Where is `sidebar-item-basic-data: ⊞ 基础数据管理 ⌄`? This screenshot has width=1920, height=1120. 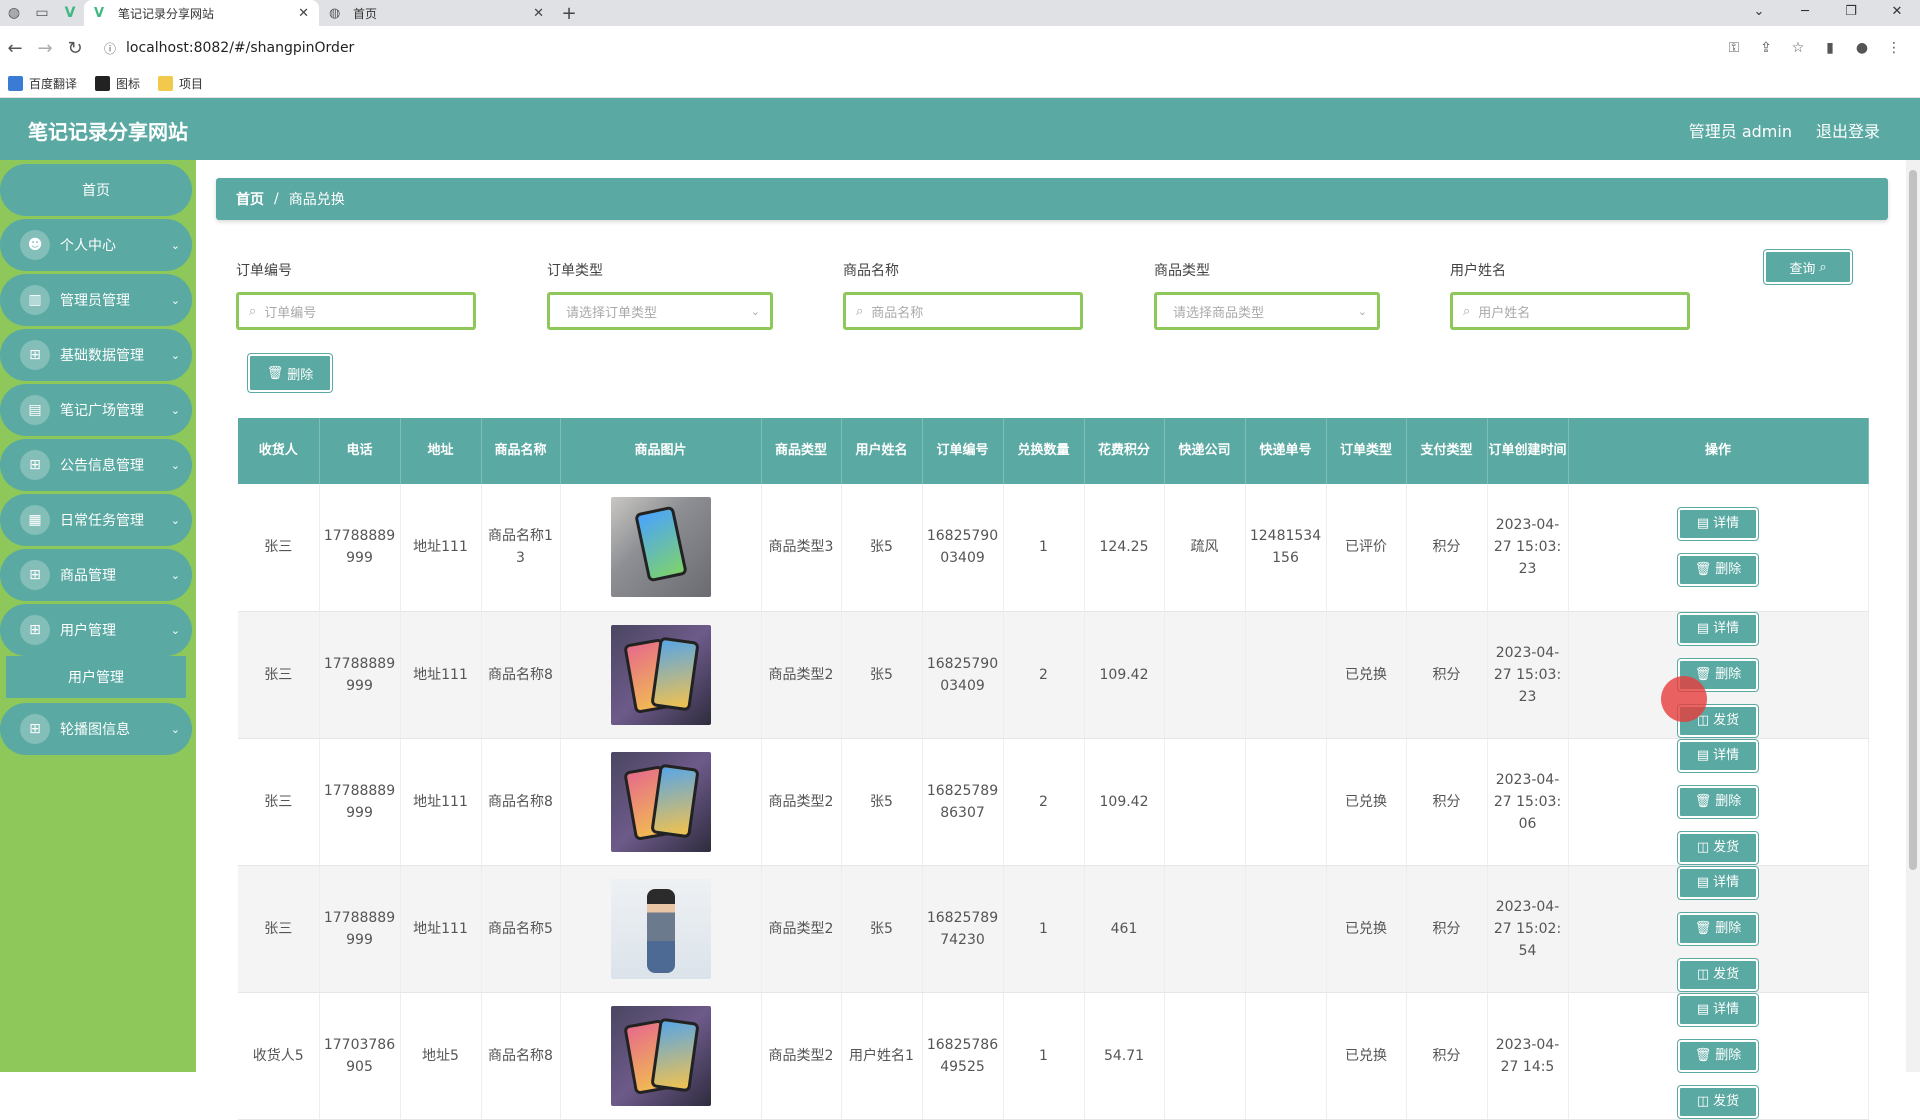 sidebar-item-basic-data: ⊞ 基础数据管理 ⌄ is located at coordinates (96, 355).